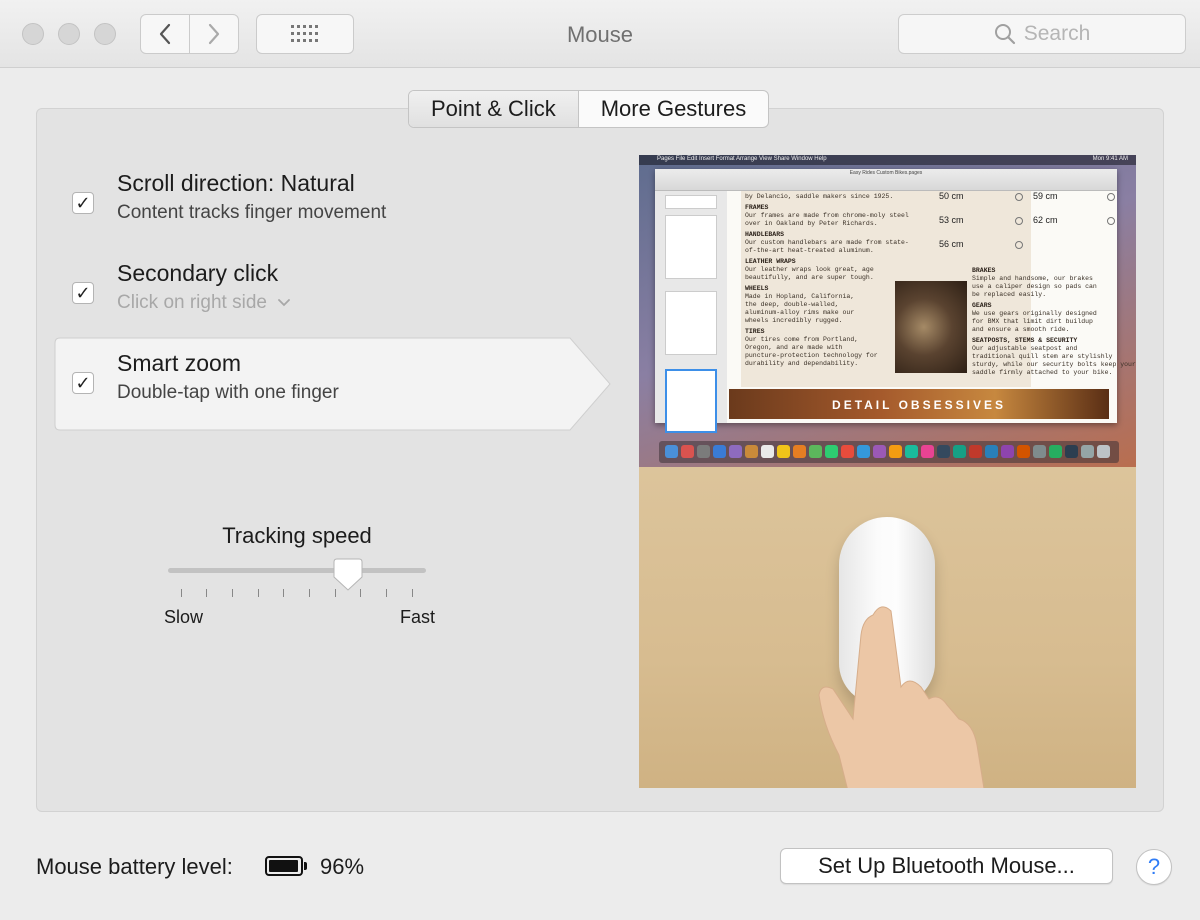 Image resolution: width=1200 pixels, height=920 pixels. I want to click on preview-doc-line: wheels incredibly rugged., so click(794, 320).